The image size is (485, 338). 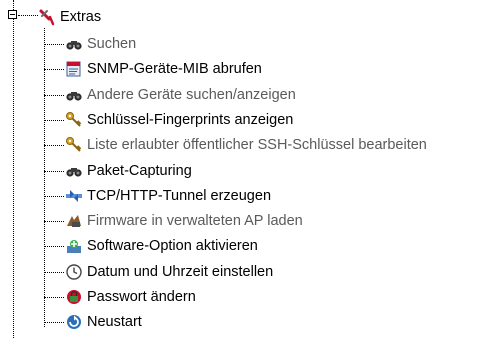 I want to click on tree-node-label: TCP/HTTP-Tunnel erzeugen, so click(x=179, y=196).